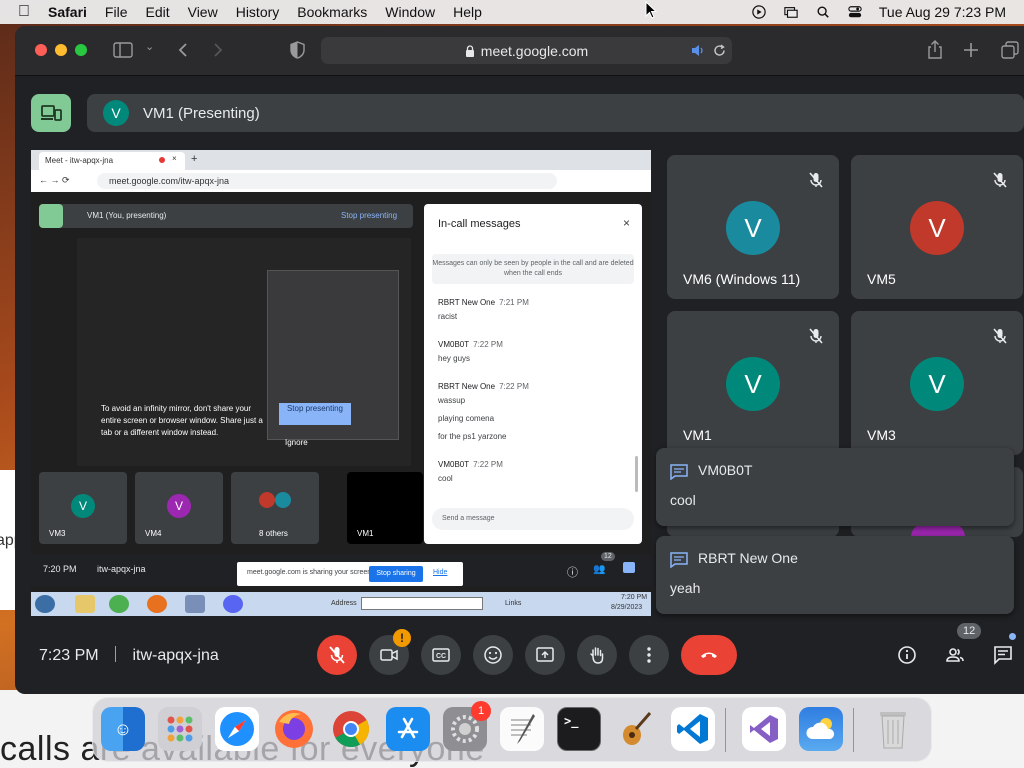 The width and height of the screenshot is (1024, 768). I want to click on participant-avatar: V, so click(753, 384).